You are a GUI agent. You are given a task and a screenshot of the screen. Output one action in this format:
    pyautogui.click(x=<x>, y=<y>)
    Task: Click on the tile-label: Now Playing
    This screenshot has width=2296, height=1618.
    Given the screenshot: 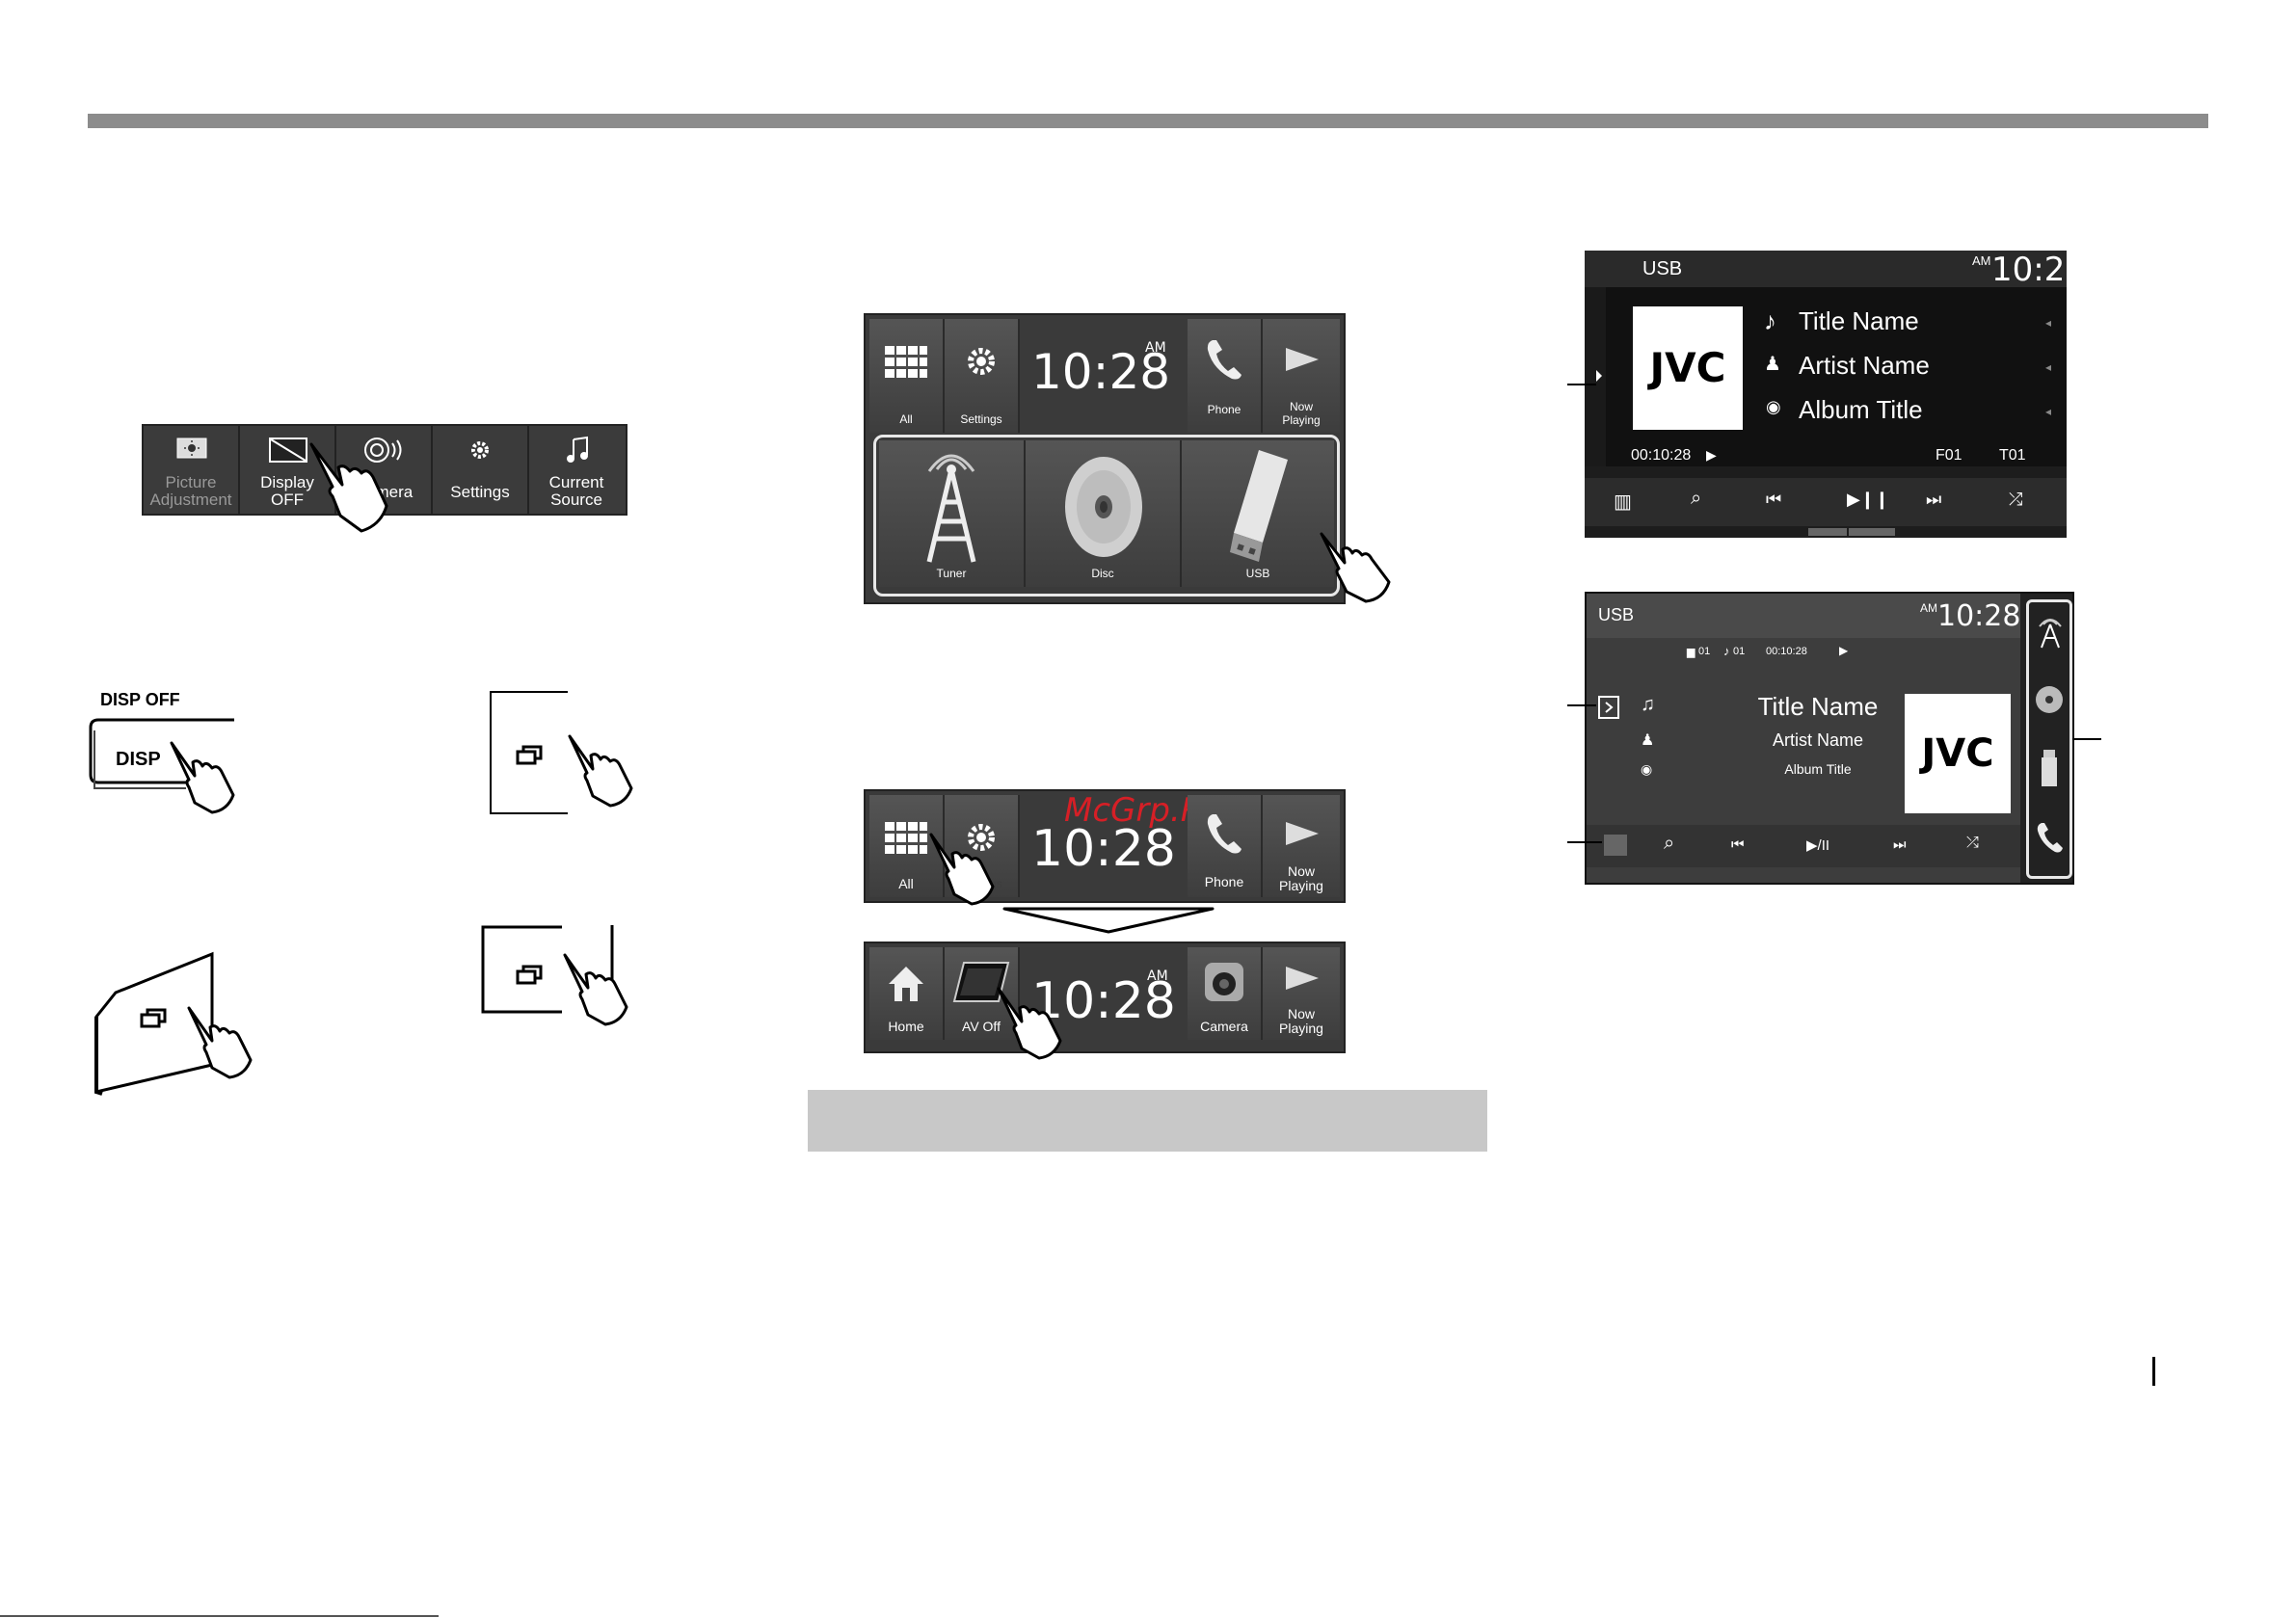 What is the action you would take?
    pyautogui.click(x=1301, y=1021)
    